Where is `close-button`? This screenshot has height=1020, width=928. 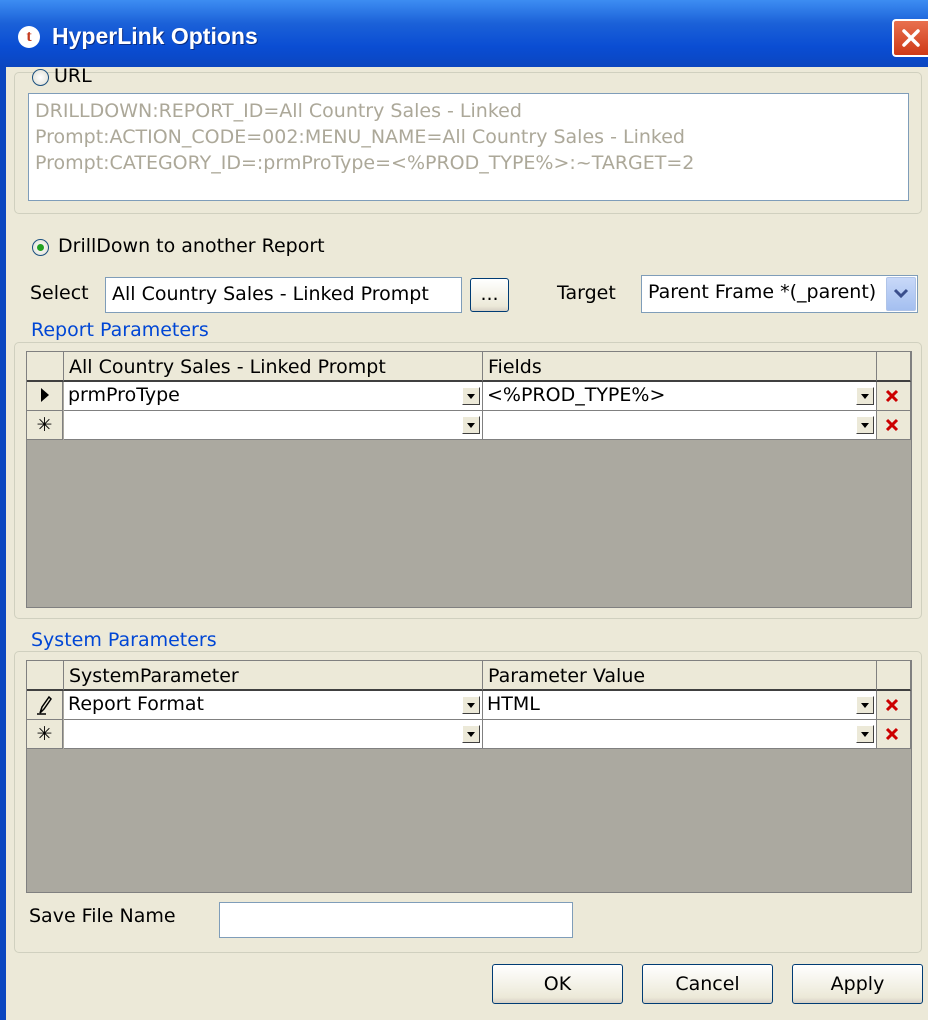 close-button is located at coordinates (910, 38).